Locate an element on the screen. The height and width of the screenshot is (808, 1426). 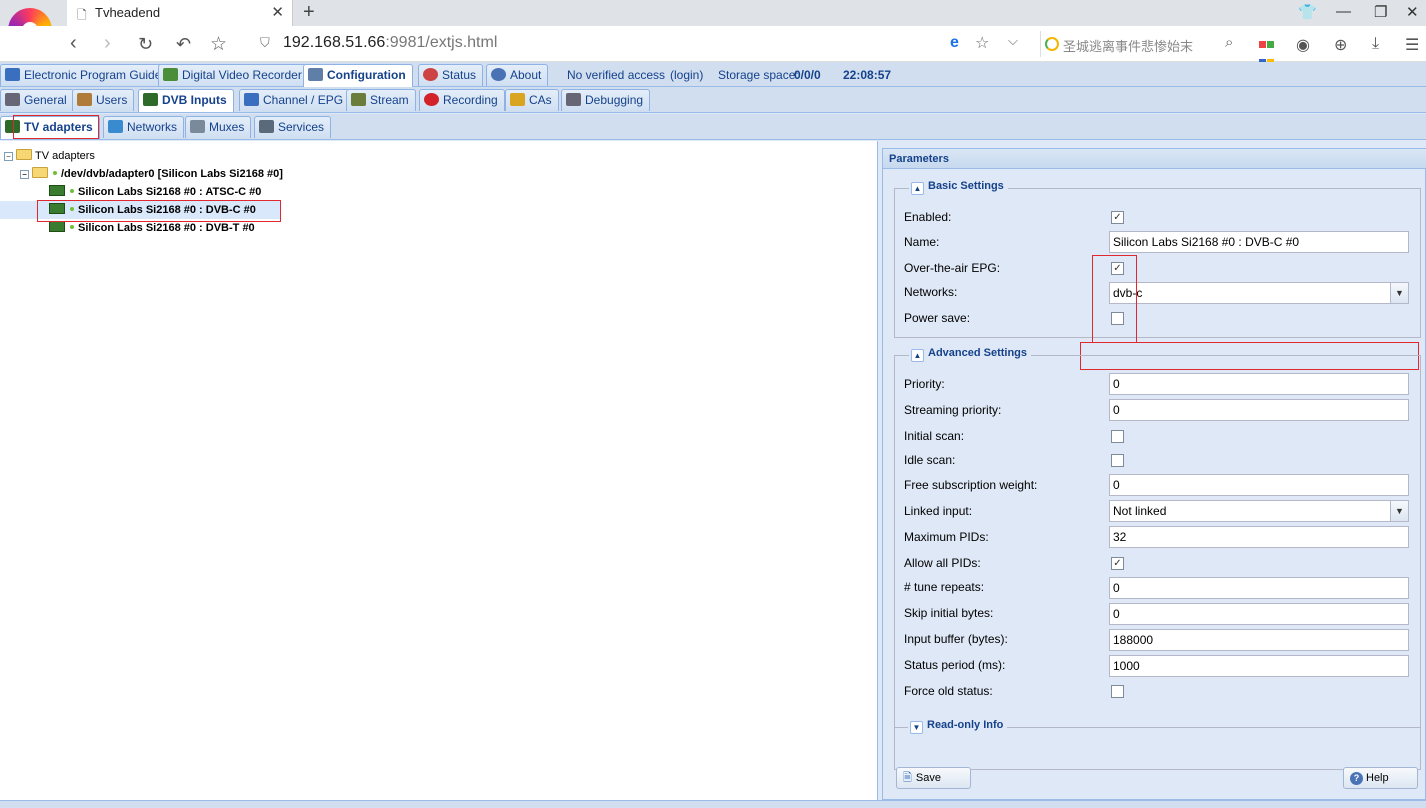
powersave-checkbox is located at coordinates (1117, 318).